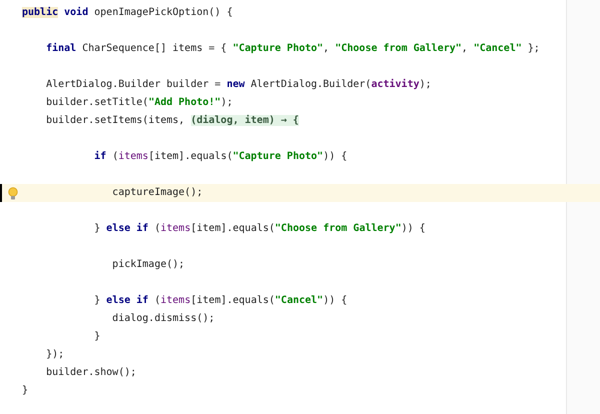 Image resolution: width=600 pixels, height=414 pixels. I want to click on code-line: dialog.dismiss();, so click(163, 319).